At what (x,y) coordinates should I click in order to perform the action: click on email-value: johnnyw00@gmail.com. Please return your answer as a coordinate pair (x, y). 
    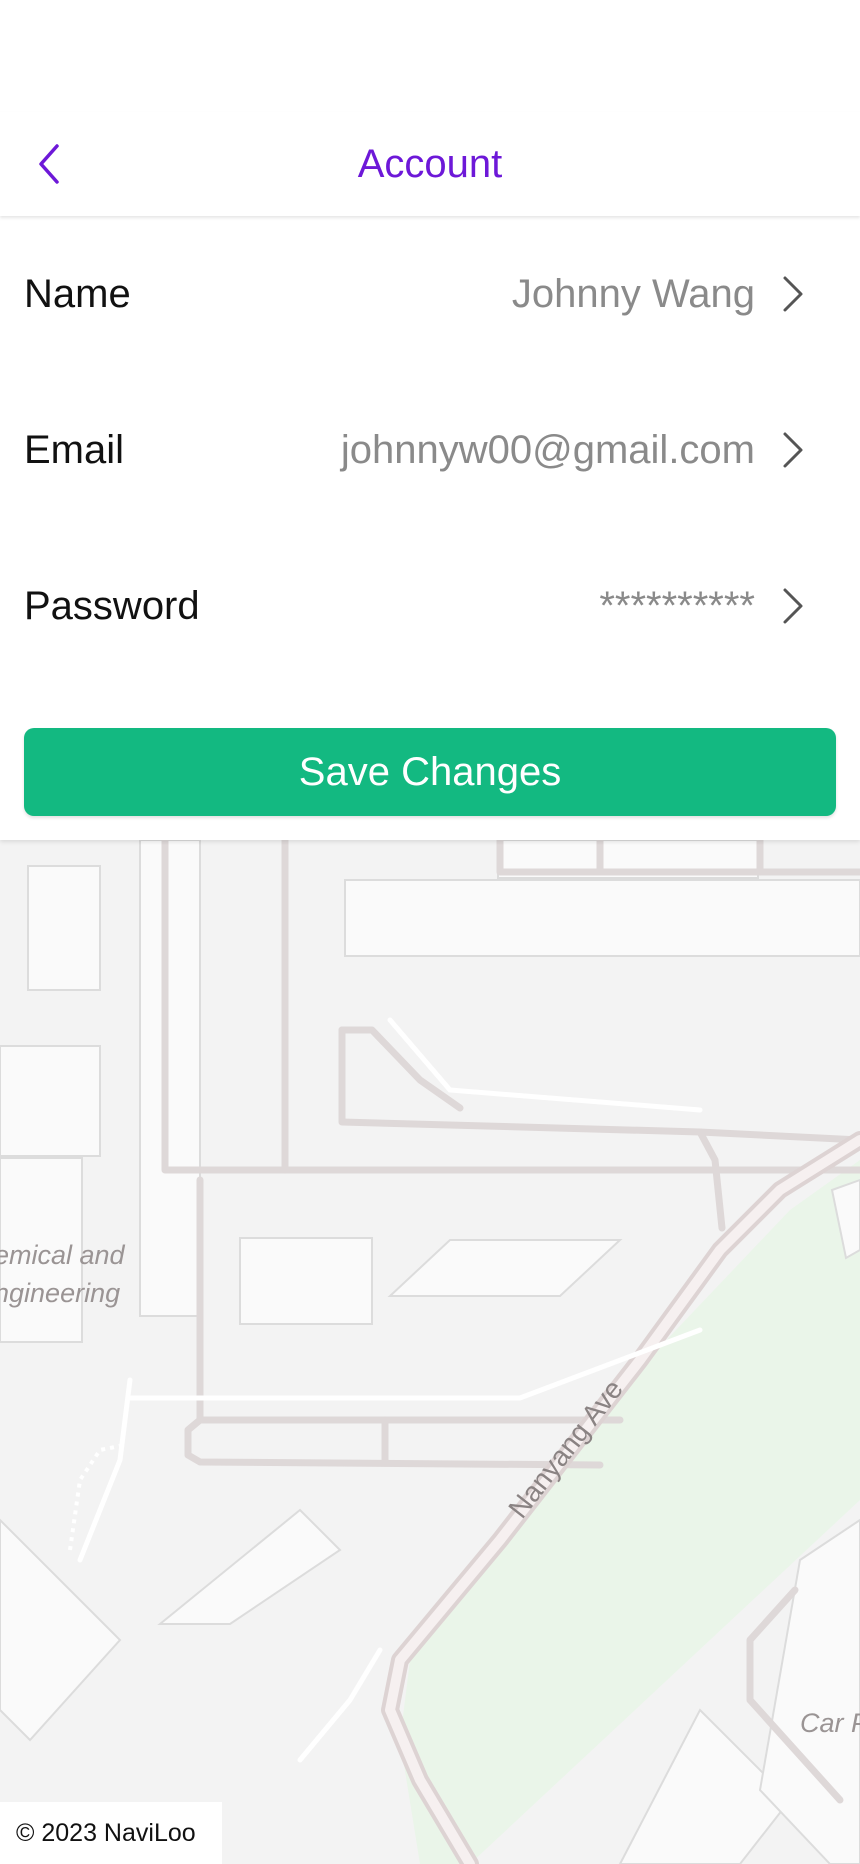
    Looking at the image, I should click on (547, 450).